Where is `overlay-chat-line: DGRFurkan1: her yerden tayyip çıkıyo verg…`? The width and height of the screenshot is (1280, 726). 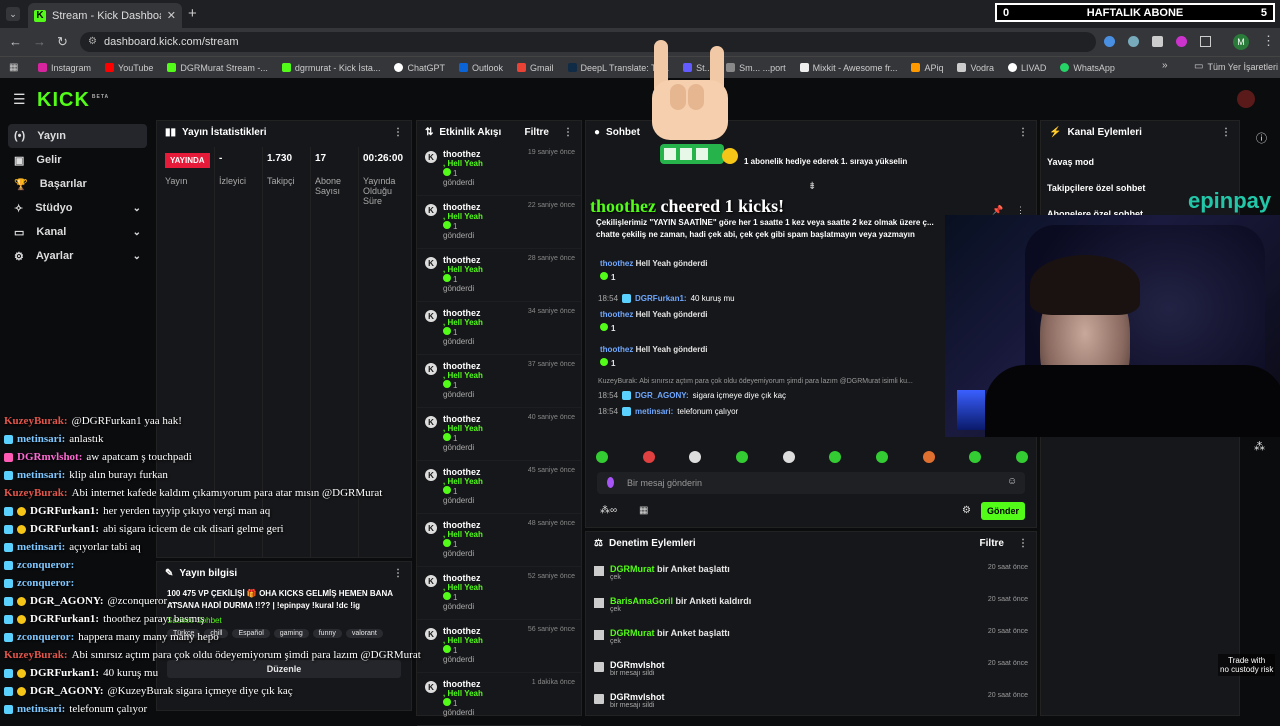
overlay-chat-line: DGRFurkan1: her yerden tayyip çıkıyo verg… is located at coordinates (224, 511).